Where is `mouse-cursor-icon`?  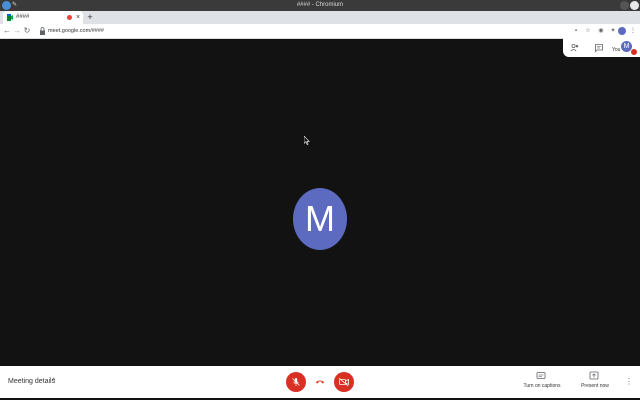
mouse-cursor-icon is located at coordinates (307, 140).